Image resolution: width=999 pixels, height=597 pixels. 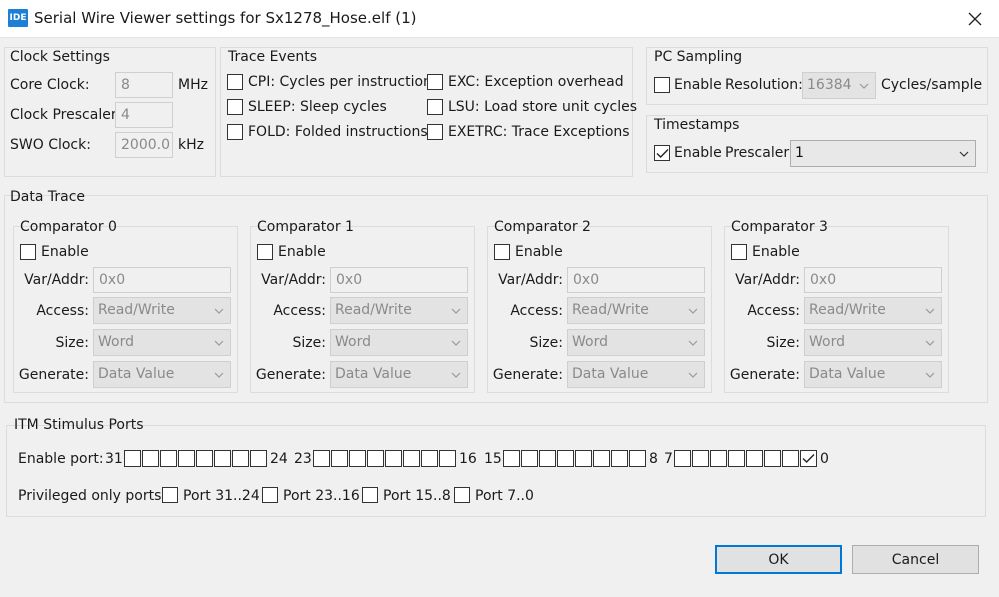 What do you see at coordinates (764, 85) in the screenshot?
I see `resolution-label: Resolution:` at bounding box center [764, 85].